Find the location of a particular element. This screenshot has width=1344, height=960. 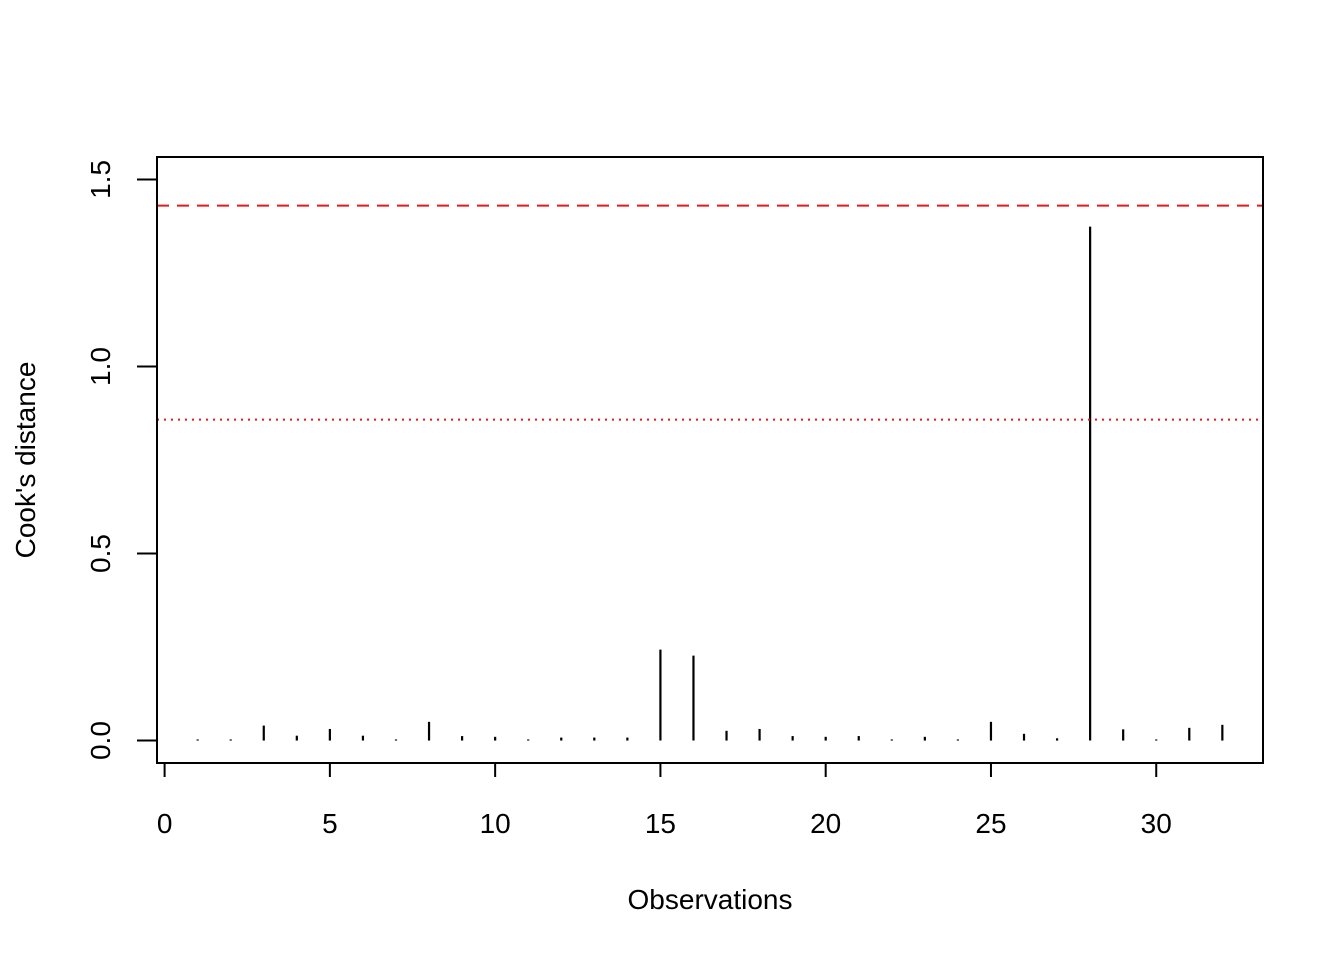

y-tick-label-1: 1.0 is located at coordinates (100, 366).